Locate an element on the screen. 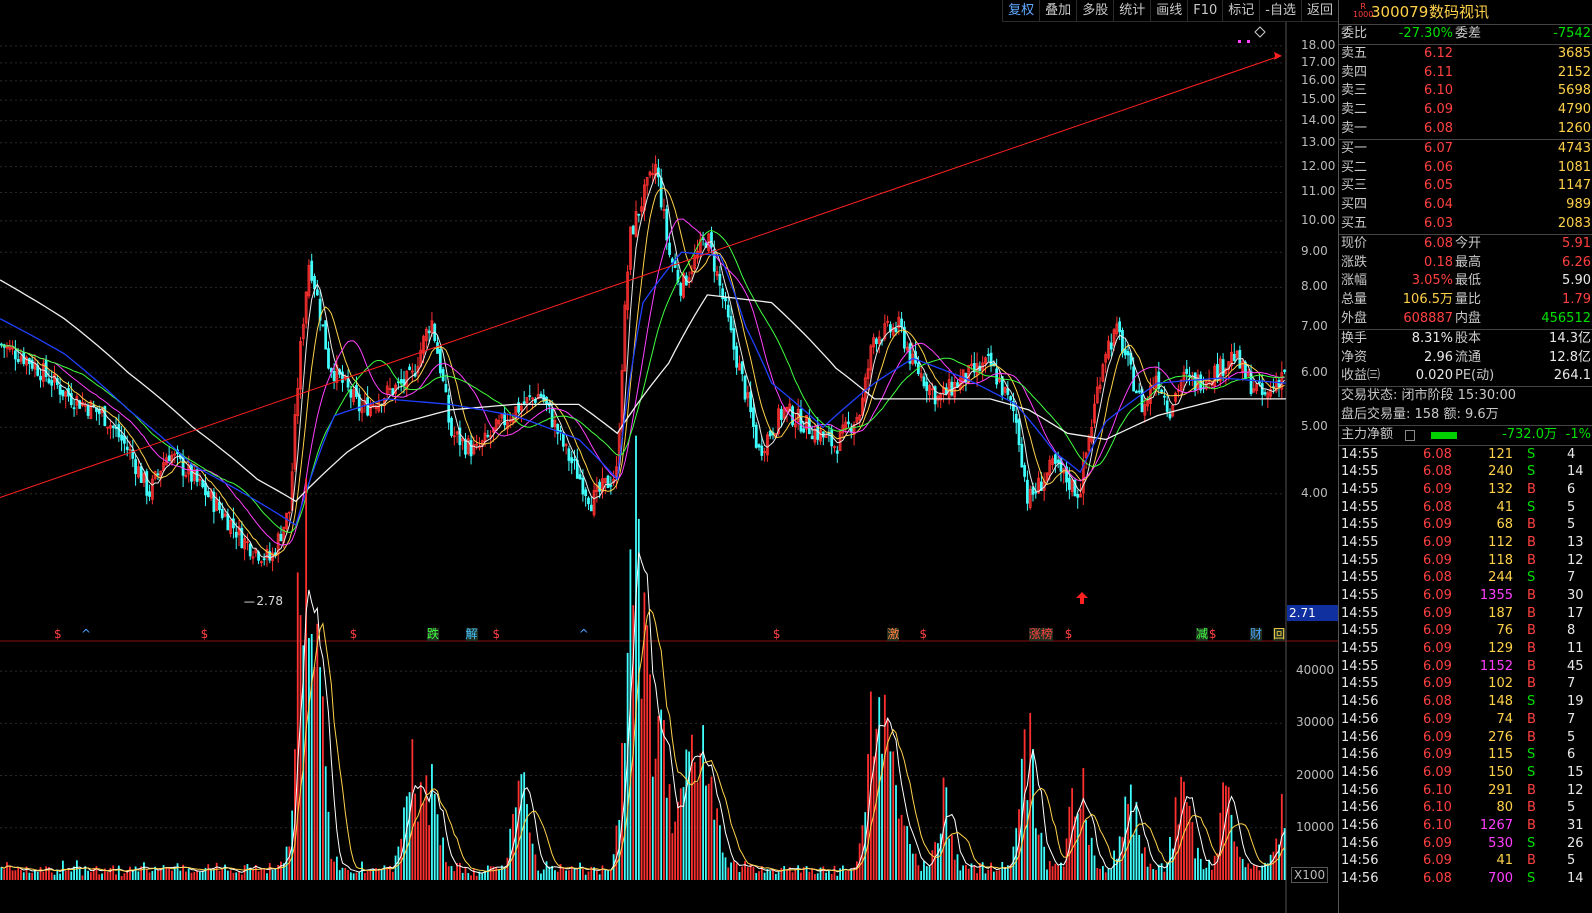 This screenshot has height=913, width=1592. event-marker: 减 is located at coordinates (1201, 634).